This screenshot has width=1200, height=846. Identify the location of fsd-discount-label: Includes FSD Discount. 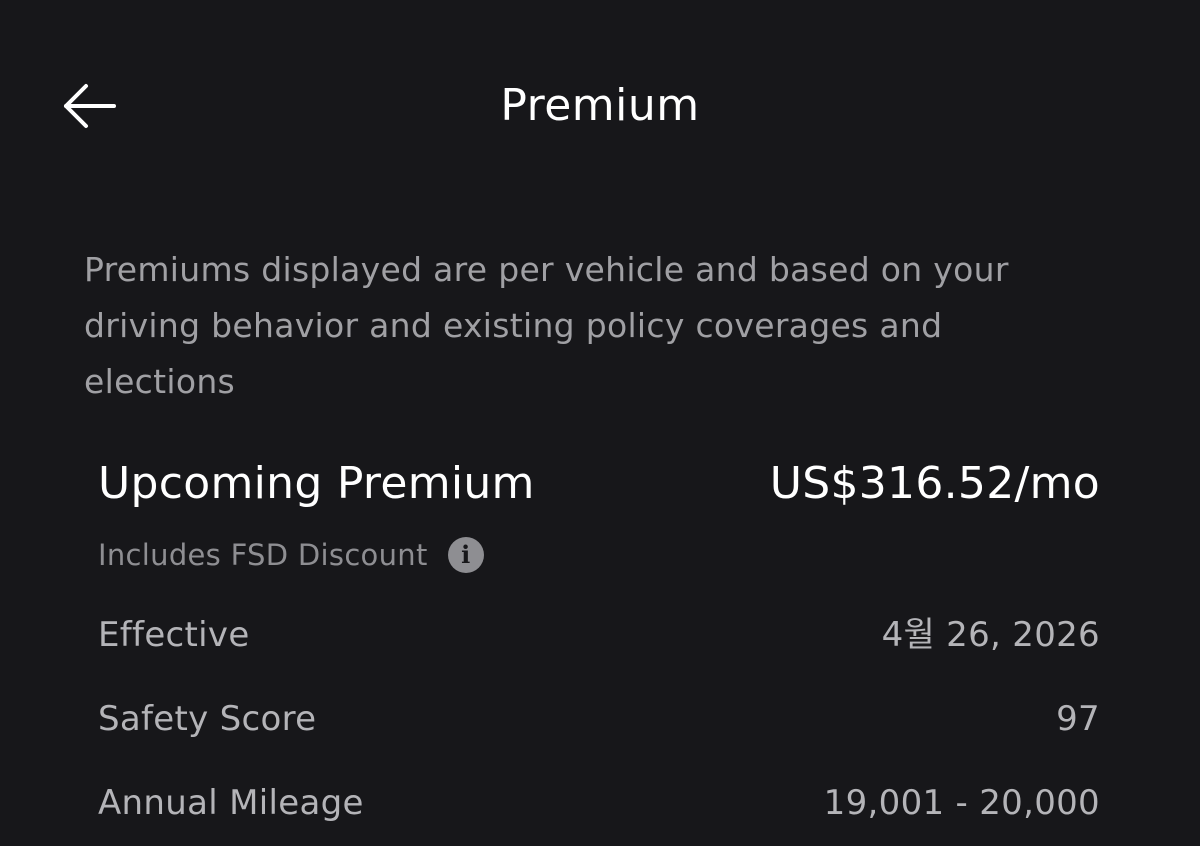
(263, 555).